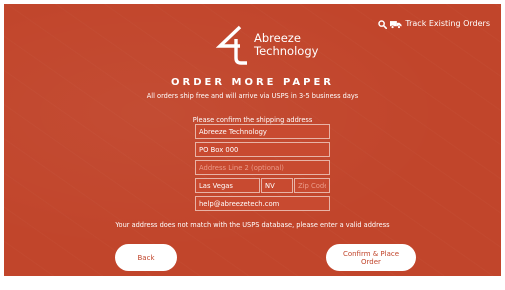  I want to click on logo-text-line2: Technology, so click(286, 51).